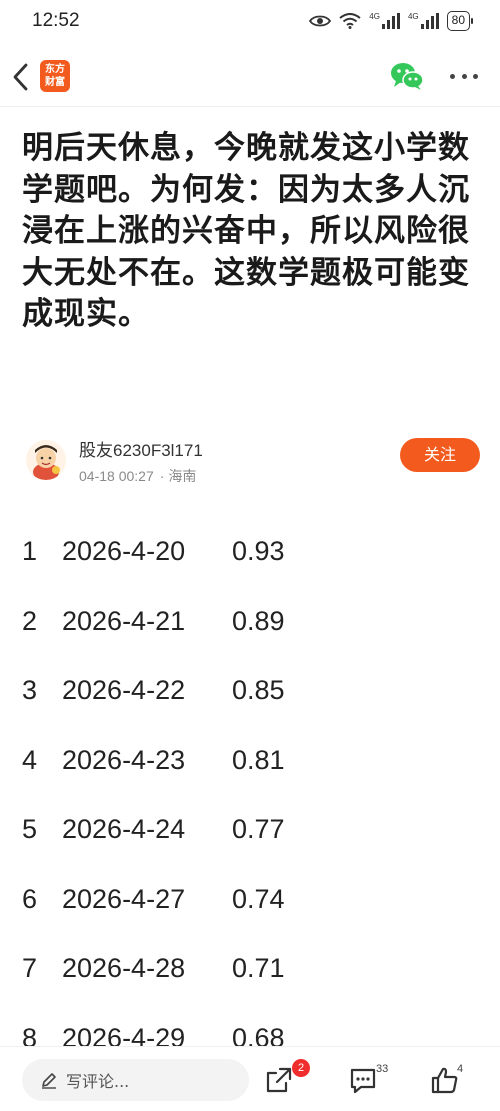 This screenshot has height=1111, width=500. What do you see at coordinates (124, 898) in the screenshot?
I see `row-date: 2026-4-27` at bounding box center [124, 898].